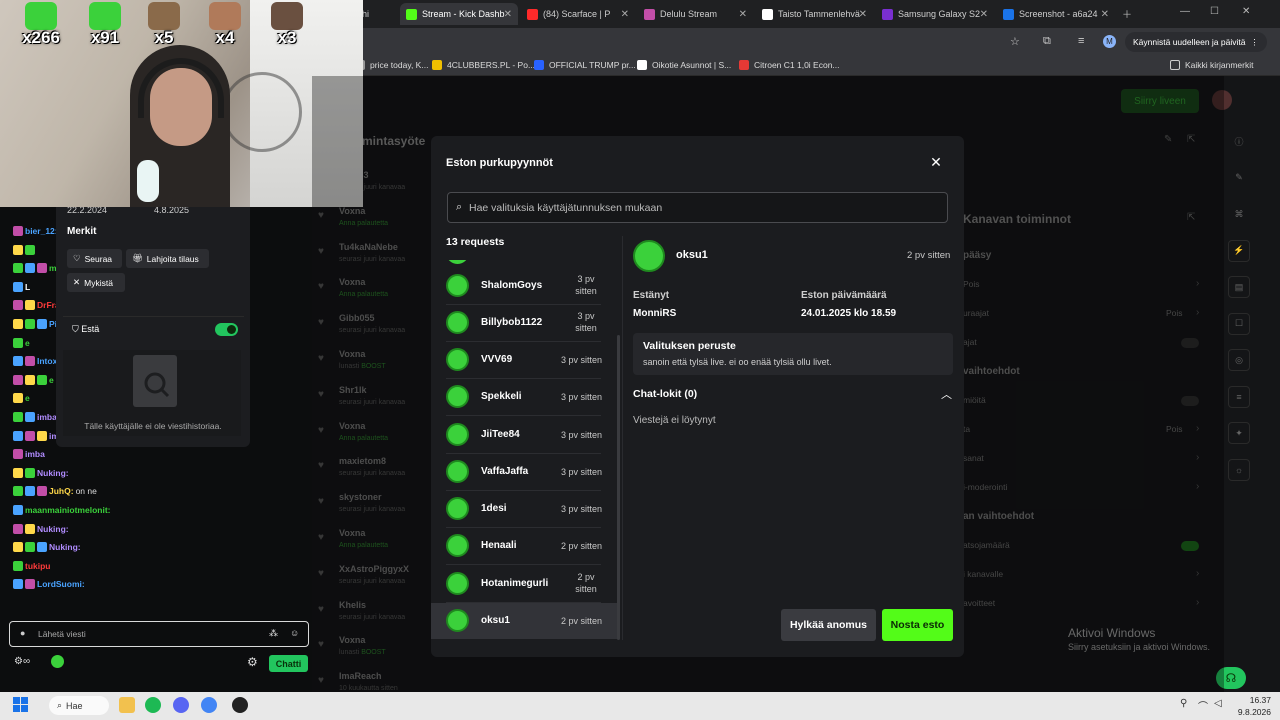 The height and width of the screenshot is (720, 1280). What do you see at coordinates (294, 633) in the screenshot?
I see `emoji-icon: ☺` at bounding box center [294, 633].